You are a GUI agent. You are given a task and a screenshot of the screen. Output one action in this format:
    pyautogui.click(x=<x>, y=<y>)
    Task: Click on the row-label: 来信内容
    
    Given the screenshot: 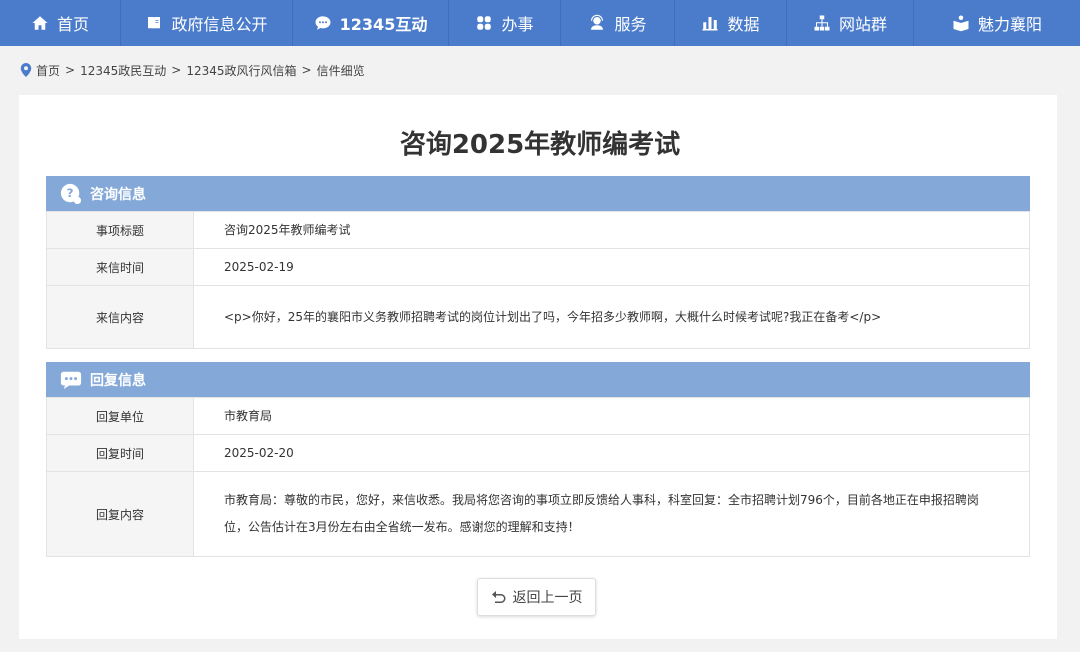 What is the action you would take?
    pyautogui.click(x=120, y=317)
    